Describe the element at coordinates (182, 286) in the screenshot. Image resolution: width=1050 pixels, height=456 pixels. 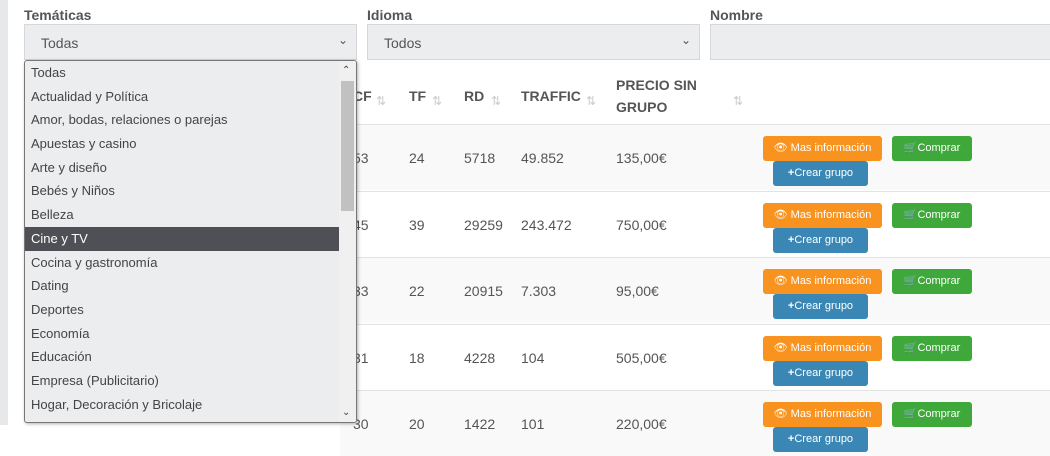
I see `dropdown-option: Dating` at that location.